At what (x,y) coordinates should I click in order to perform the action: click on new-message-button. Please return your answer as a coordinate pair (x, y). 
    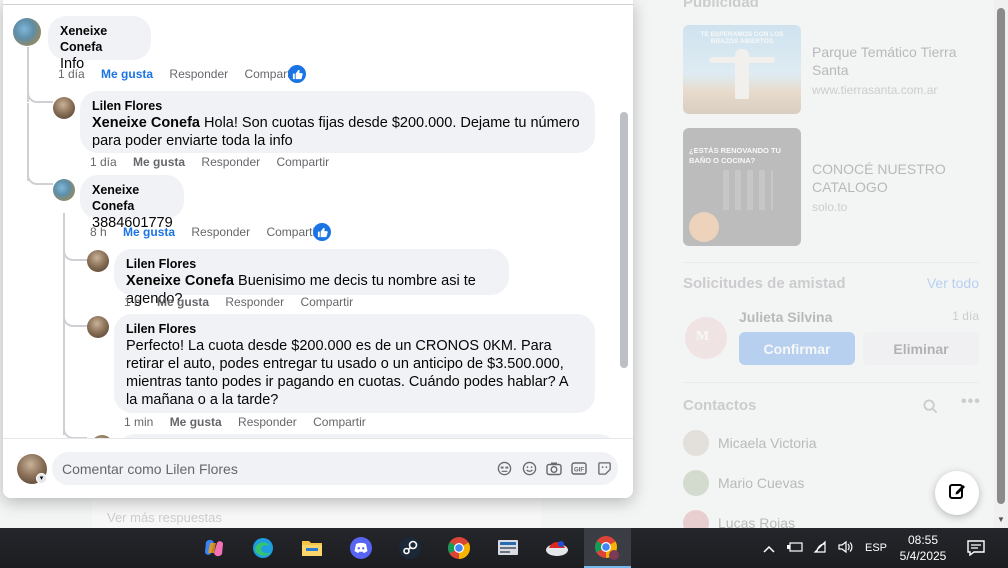
    Looking at the image, I should click on (957, 493).